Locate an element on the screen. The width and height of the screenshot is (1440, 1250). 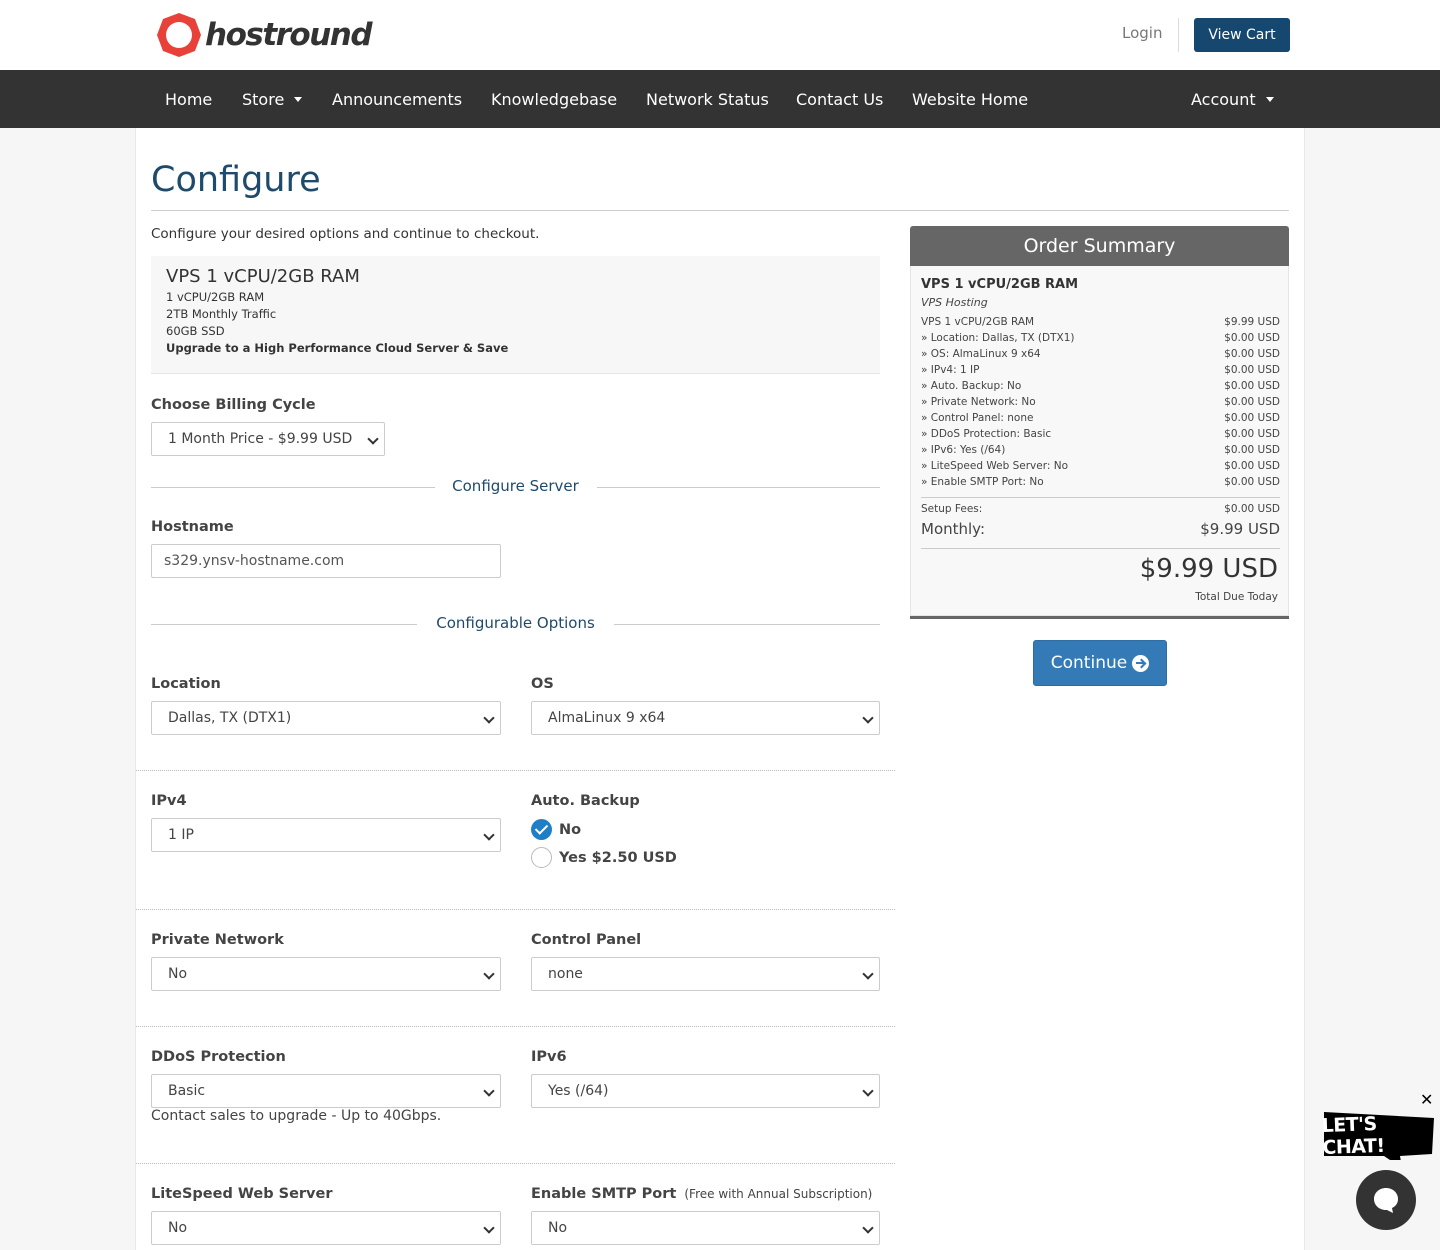
summary-monthly: Monthly: $9.99 USD is located at coordinates (1100, 529).